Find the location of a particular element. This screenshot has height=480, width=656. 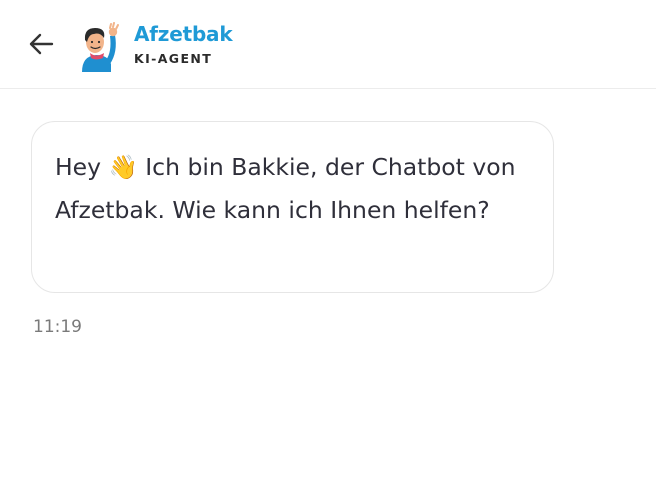

message-text-start: Hey is located at coordinates (82, 167).